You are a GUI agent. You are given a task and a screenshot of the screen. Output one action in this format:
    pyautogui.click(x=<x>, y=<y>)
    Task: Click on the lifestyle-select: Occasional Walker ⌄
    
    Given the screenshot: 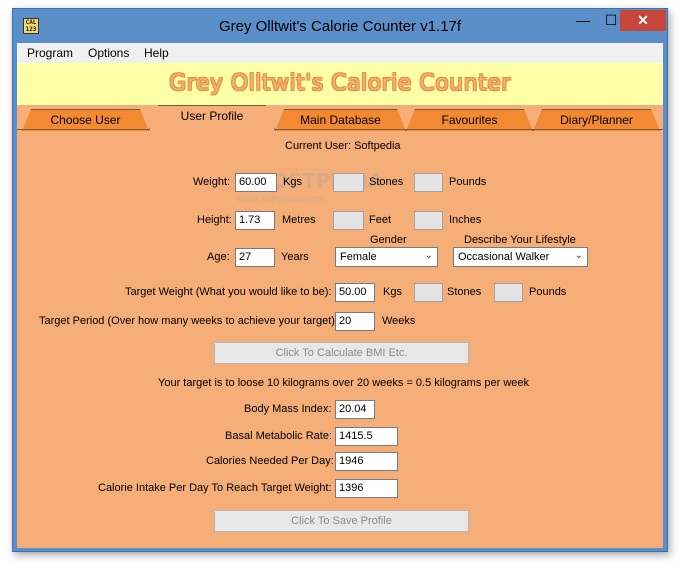 What is the action you would take?
    pyautogui.click(x=520, y=257)
    